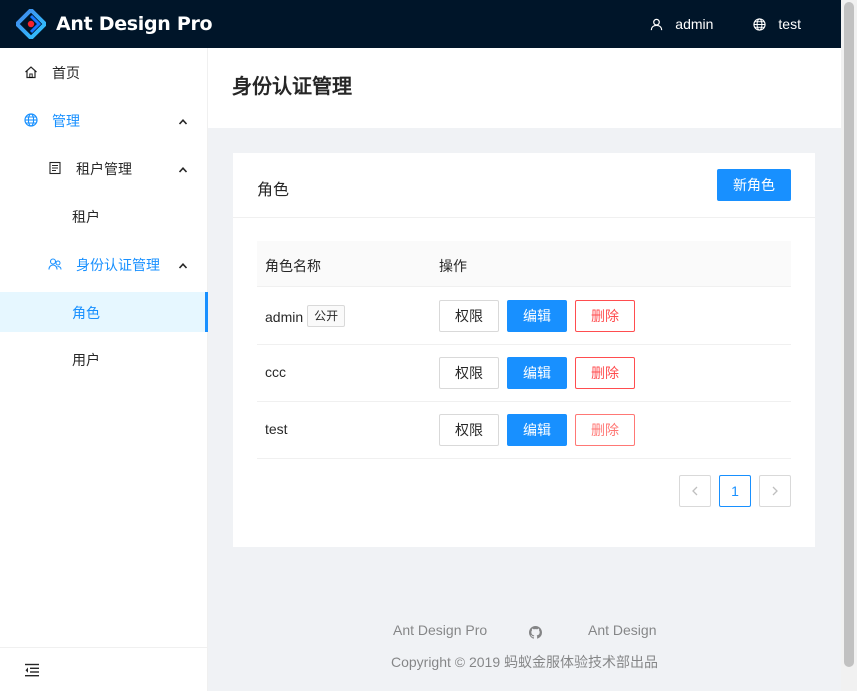 This screenshot has width=857, height=691. I want to click on new-role-button: 新角色, so click(754, 185).